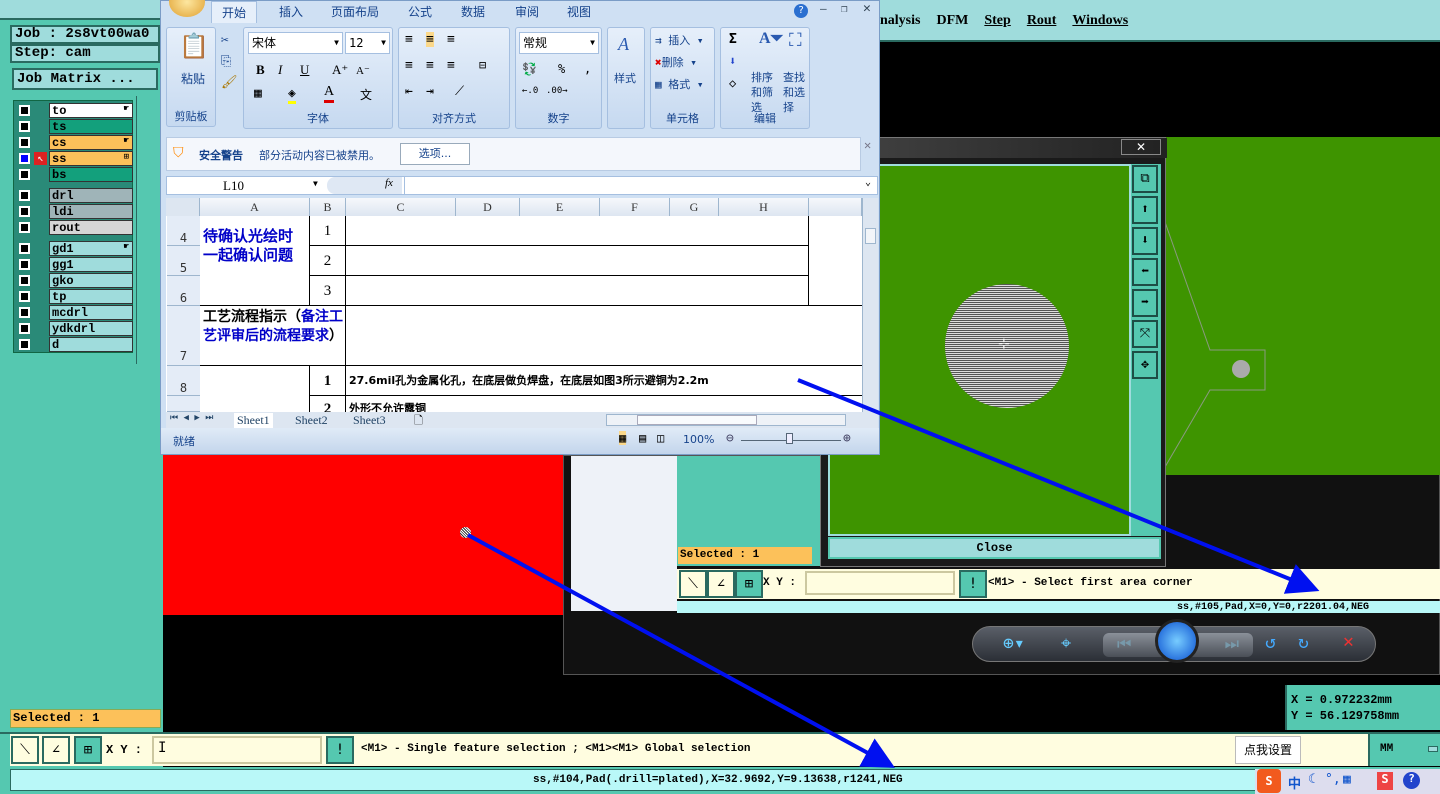 Image resolution: width=1440 pixels, height=794 pixels. I want to click on ribbon-tab: 插入, so click(291, 12).